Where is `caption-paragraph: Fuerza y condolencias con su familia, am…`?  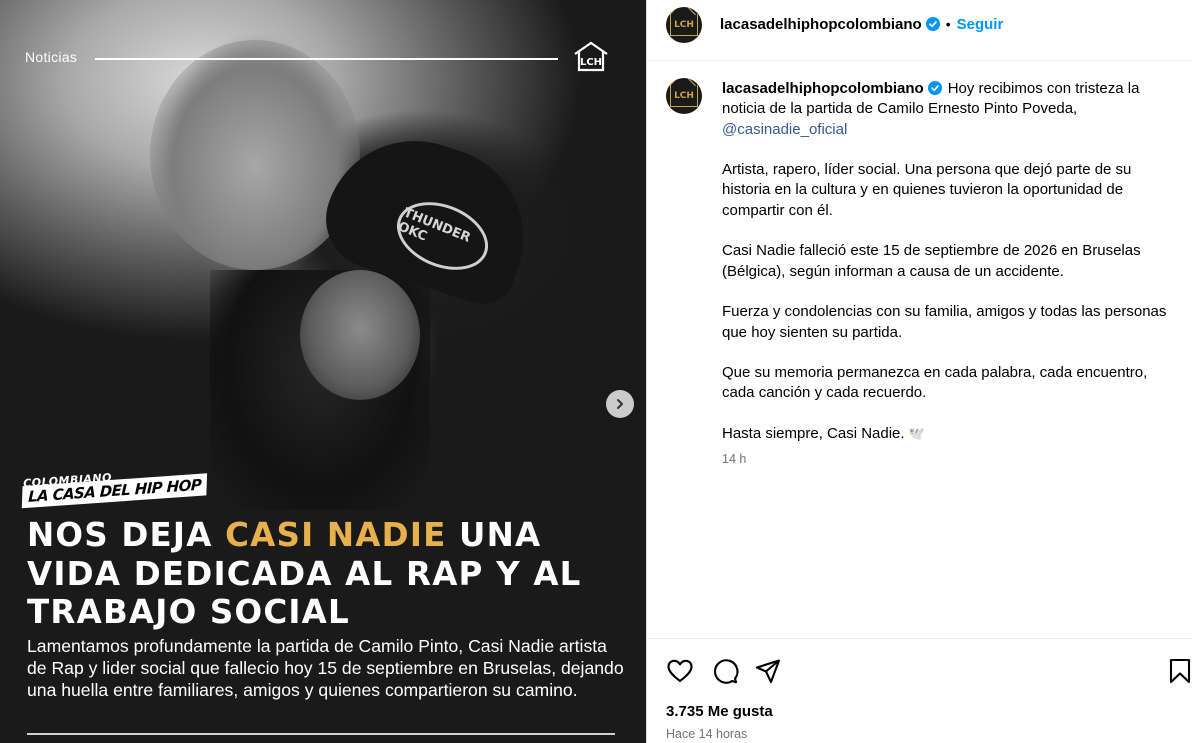 caption-paragraph: Fuerza y condolencias con su familia, am… is located at coordinates (944, 322).